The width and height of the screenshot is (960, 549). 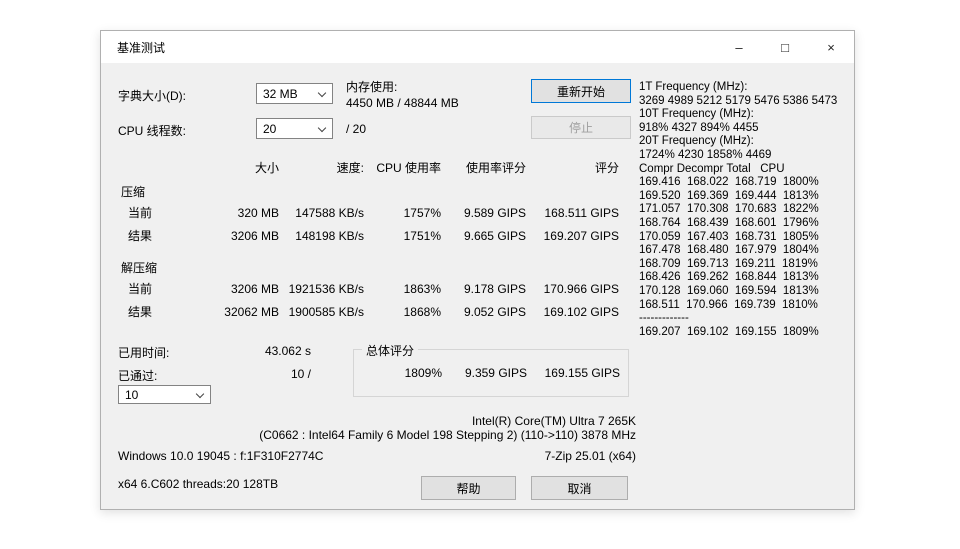 What do you see at coordinates (133, 191) in the screenshot?
I see `section-compression: 压缩` at bounding box center [133, 191].